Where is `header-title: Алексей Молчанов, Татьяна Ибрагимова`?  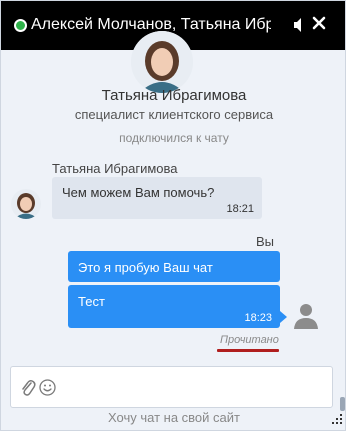 header-title: Алексей Молчанов, Татьяна Ибрагимова is located at coordinates (151, 24).